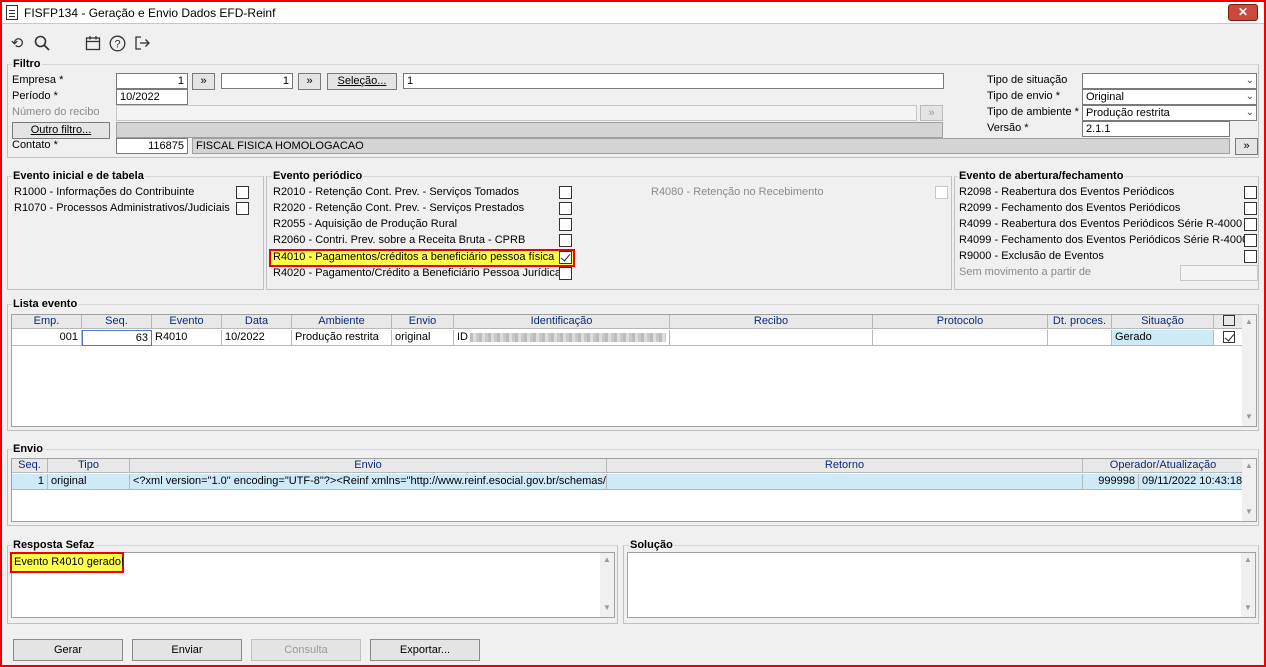 Image resolution: width=1266 pixels, height=667 pixels. Describe the element at coordinates (47, 322) in the screenshot. I see `col-emp: Emp.` at that location.